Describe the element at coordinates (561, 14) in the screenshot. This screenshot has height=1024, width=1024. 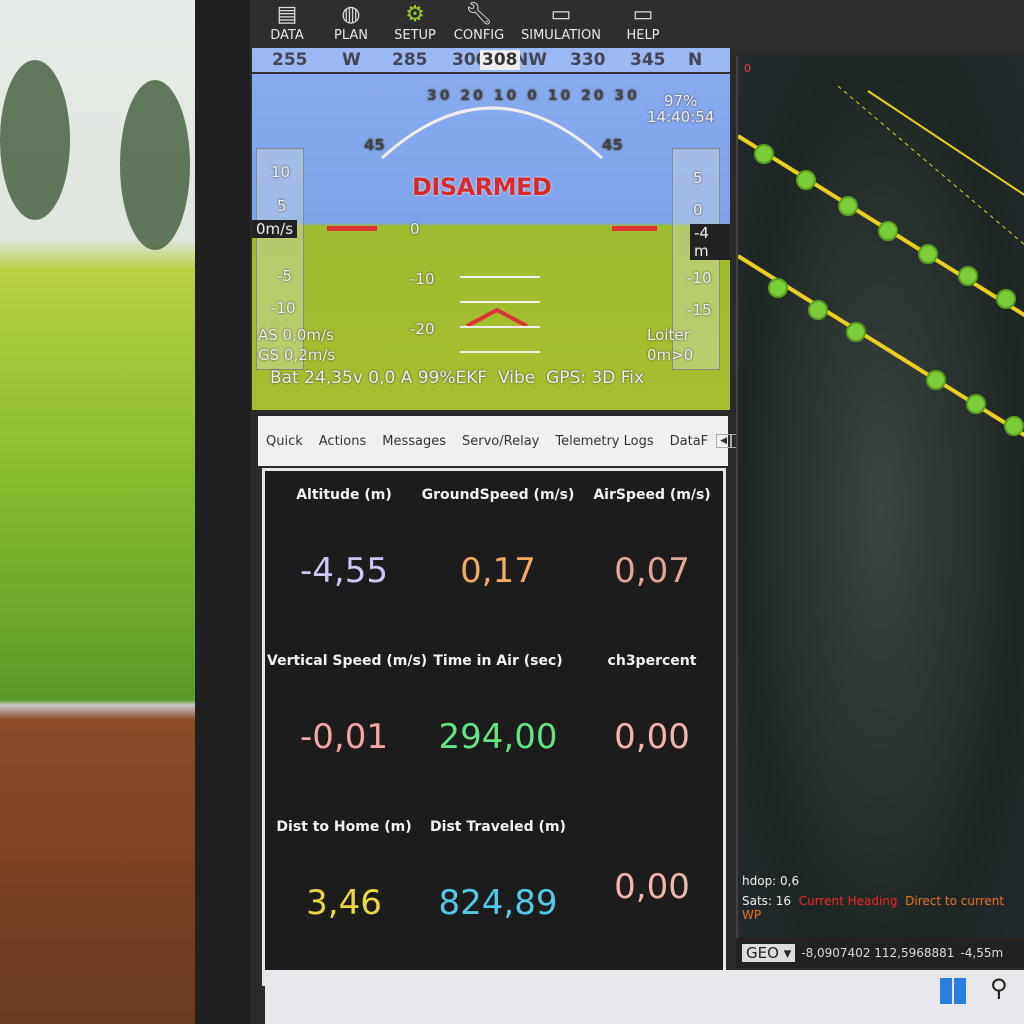
I see `monitor-plane-icon: ▭` at that location.